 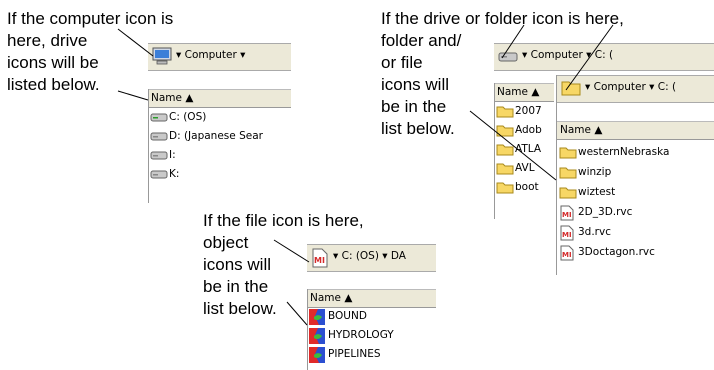 What do you see at coordinates (135, 42) in the screenshot?
I see `computer-icon-pointer` at bounding box center [135, 42].